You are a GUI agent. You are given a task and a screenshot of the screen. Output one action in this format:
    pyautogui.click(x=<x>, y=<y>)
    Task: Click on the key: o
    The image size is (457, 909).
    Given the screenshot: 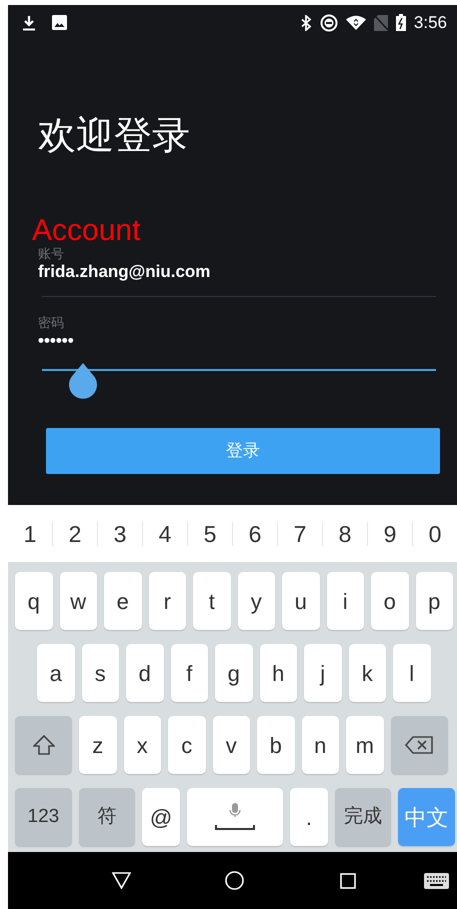 What is the action you would take?
    pyautogui.click(x=389, y=601)
    